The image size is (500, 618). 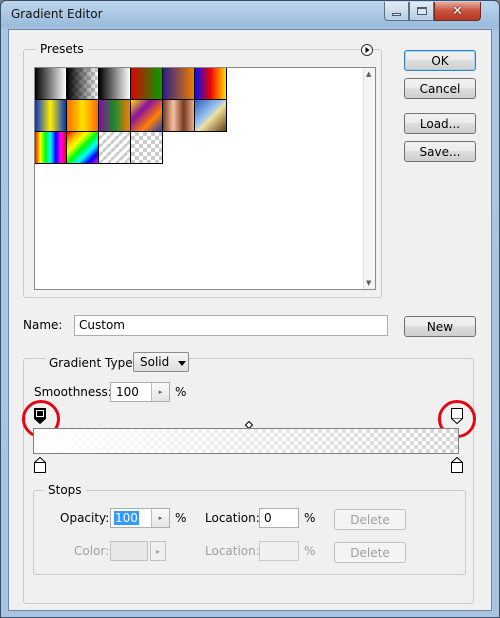 What do you see at coordinates (310, 518) in the screenshot?
I see `location-unit: %` at bounding box center [310, 518].